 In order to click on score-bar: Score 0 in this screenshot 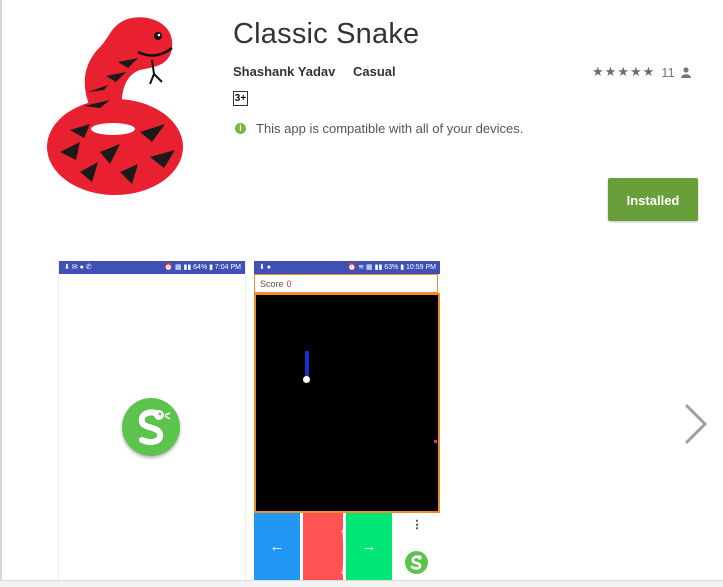, I will do `click(346, 283)`.